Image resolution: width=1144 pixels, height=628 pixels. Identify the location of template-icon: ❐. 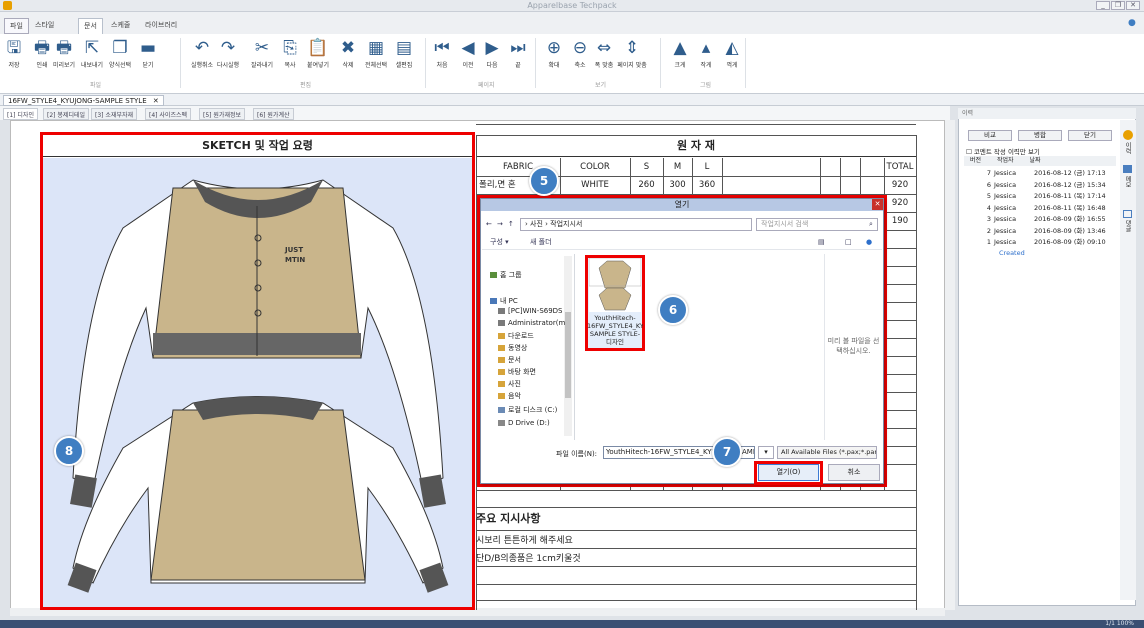
(120, 48).